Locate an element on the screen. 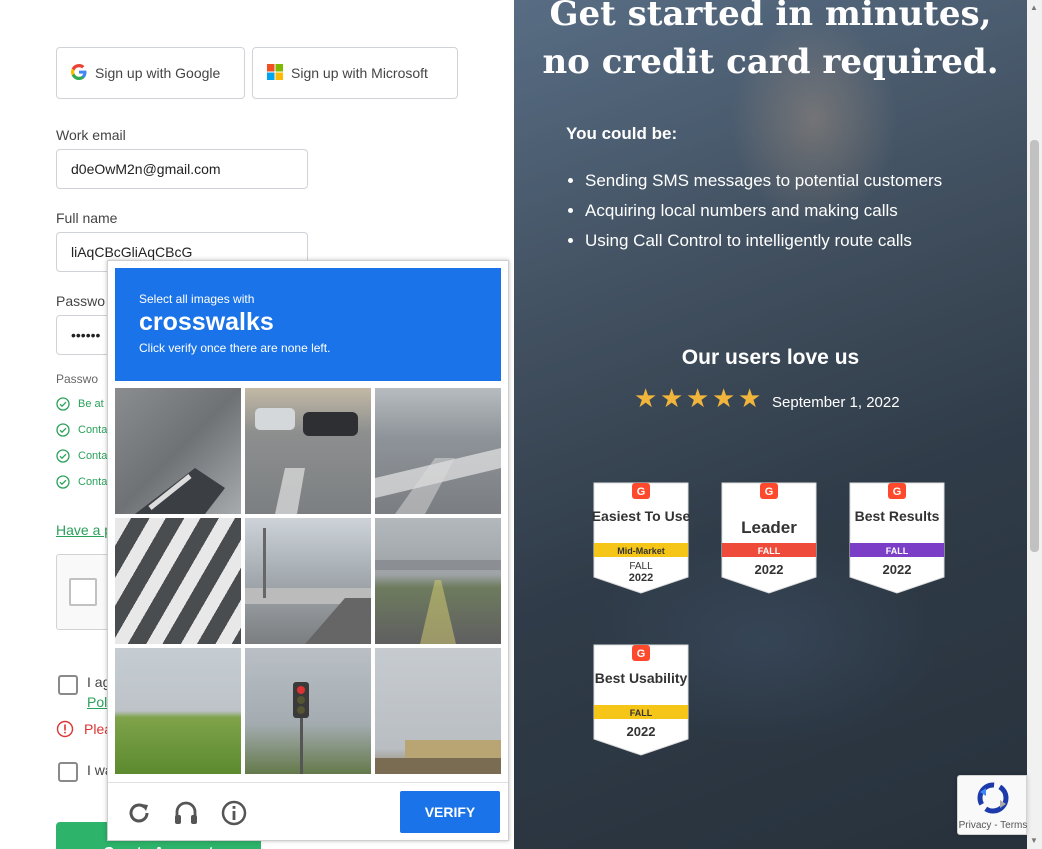 The image size is (1042, 849). marketing-checkbox is located at coordinates (68, 772).